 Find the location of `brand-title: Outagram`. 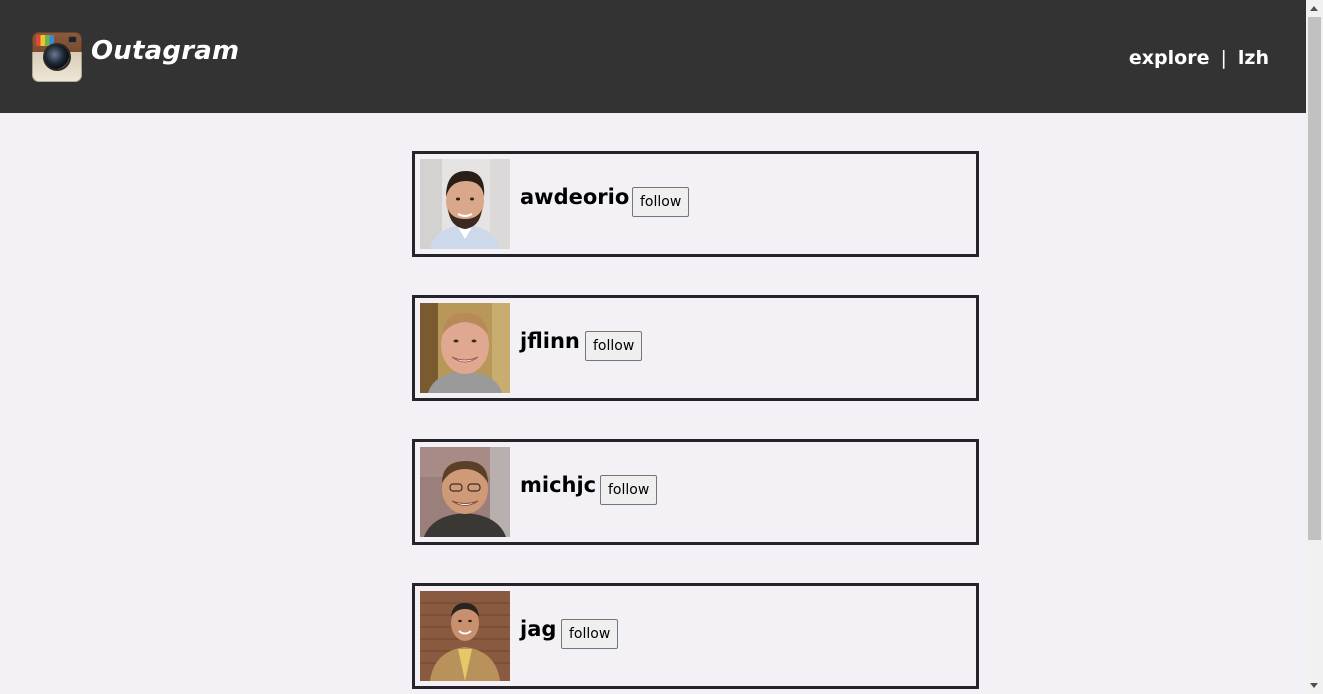

brand-title: Outagram is located at coordinates (165, 51).